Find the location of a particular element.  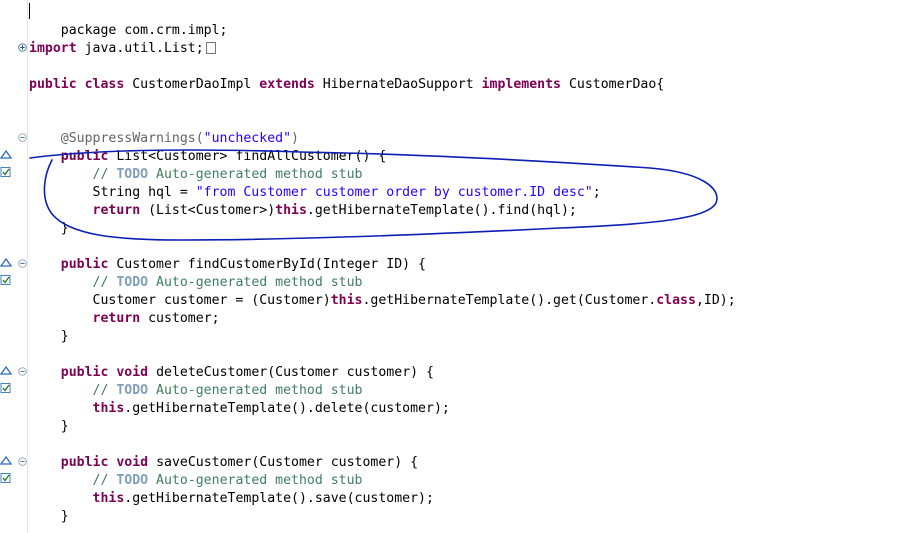

code-text: .getHibernateTemplate().find(hql); is located at coordinates (441, 210).